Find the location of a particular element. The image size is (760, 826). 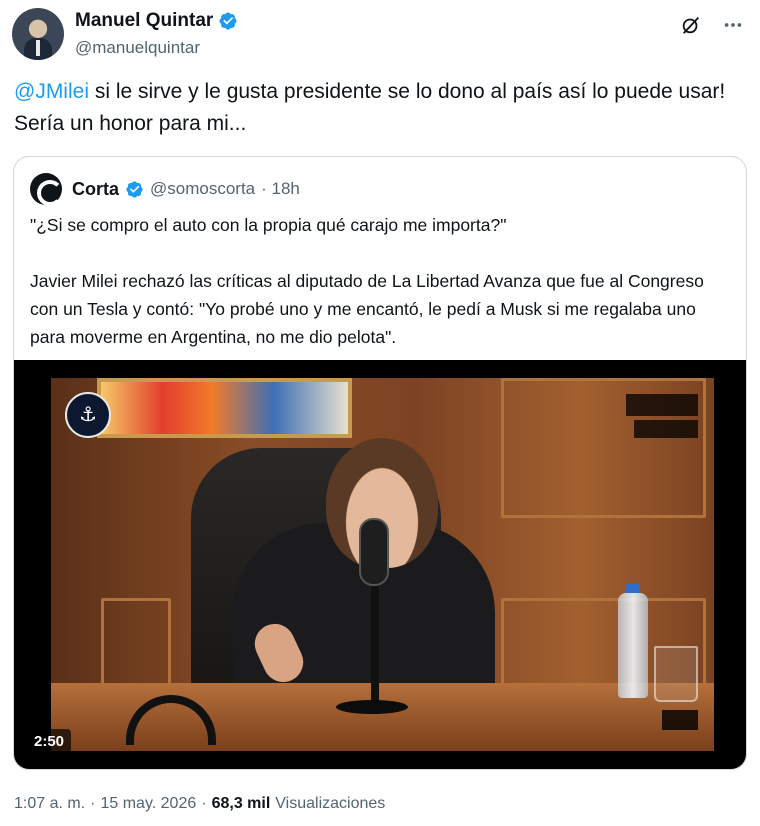

mention-link: @JMilei is located at coordinates (51, 91).